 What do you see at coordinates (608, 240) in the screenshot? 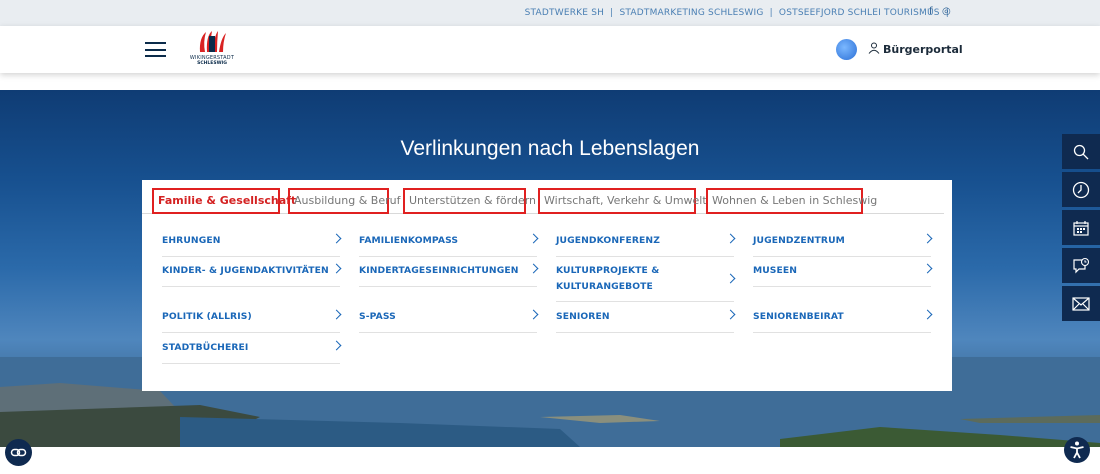
I see `link-label: JUGENDKONFERENZ` at bounding box center [608, 240].